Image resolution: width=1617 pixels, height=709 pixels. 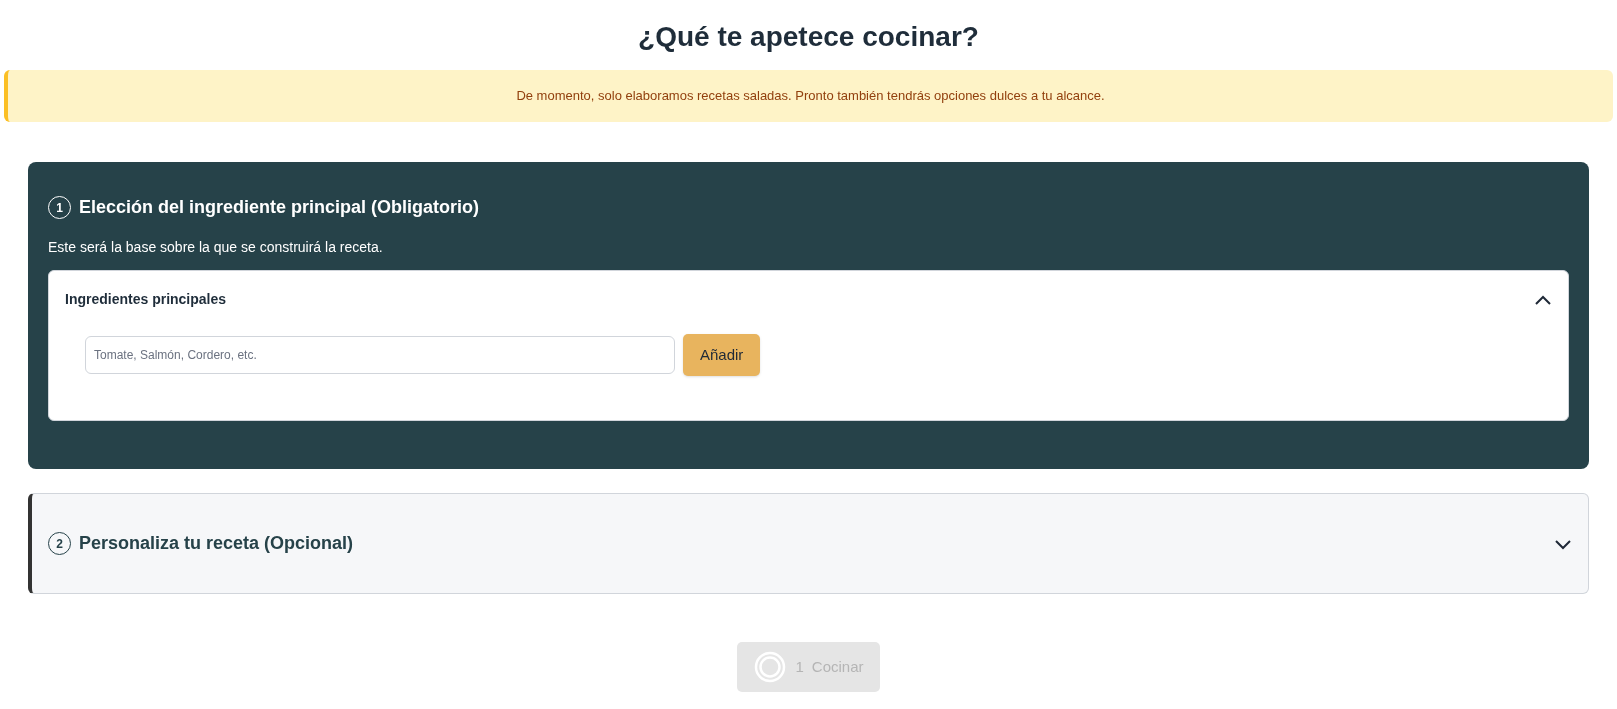 I want to click on step-title: Elección del ingrediente principal (Obligatorio), so click(x=279, y=207).